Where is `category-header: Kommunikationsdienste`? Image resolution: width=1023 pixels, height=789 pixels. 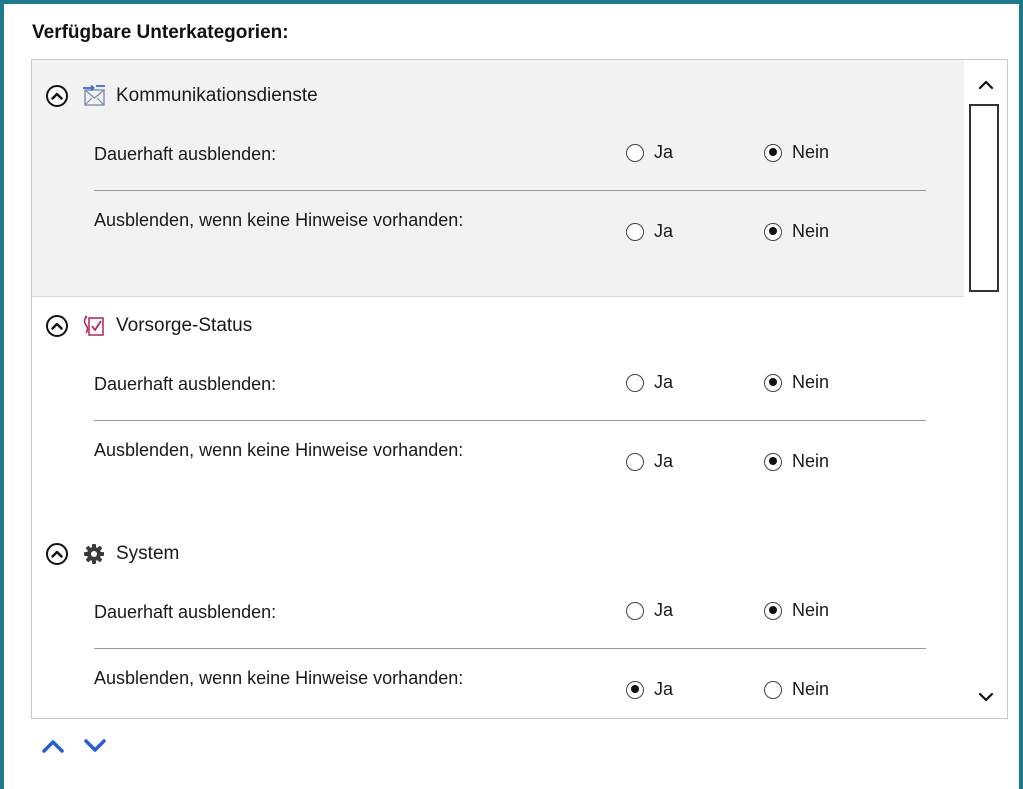
category-header: Kommunikationsdienste is located at coordinates (182, 96).